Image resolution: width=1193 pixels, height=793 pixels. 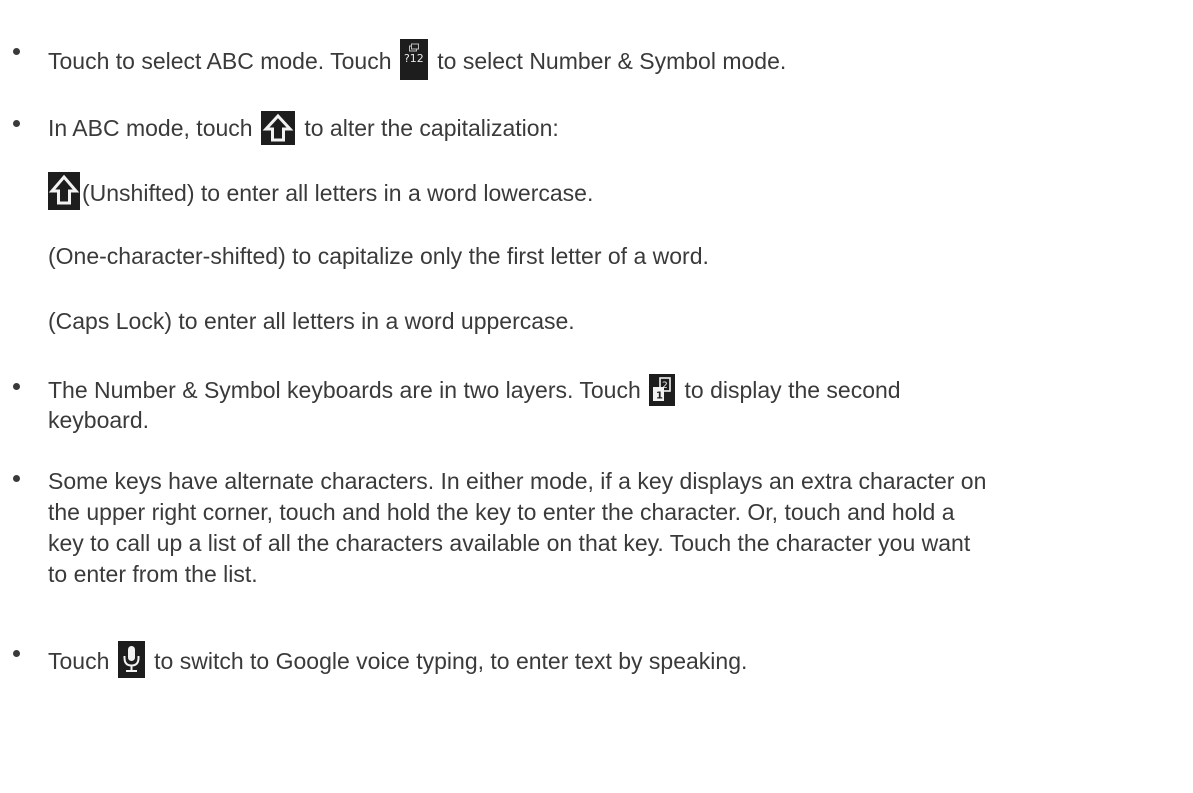 I want to click on item-text: to alter the capitalization:, so click(x=428, y=128).